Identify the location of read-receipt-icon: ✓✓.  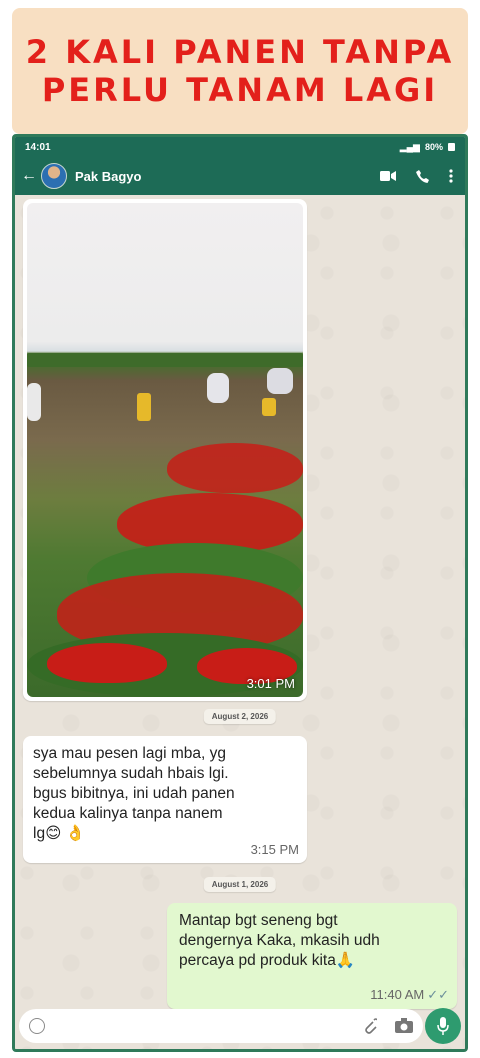
(438, 994).